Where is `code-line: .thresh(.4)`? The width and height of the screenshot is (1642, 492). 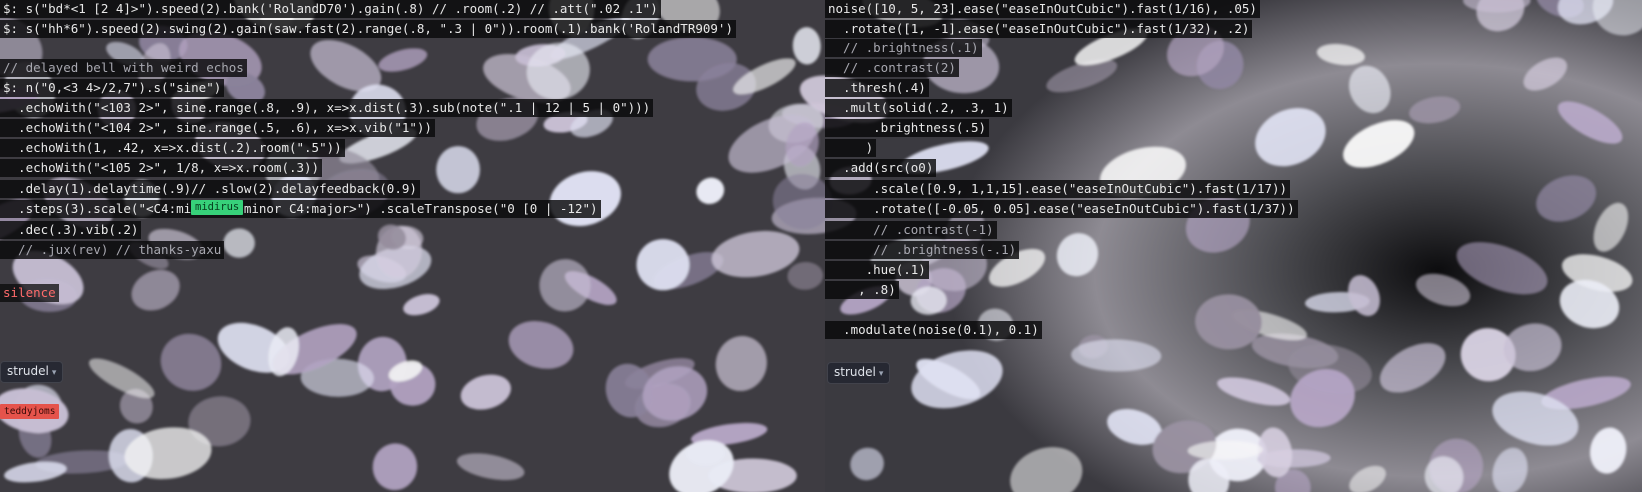 code-line: .thresh(.4) is located at coordinates (877, 88).